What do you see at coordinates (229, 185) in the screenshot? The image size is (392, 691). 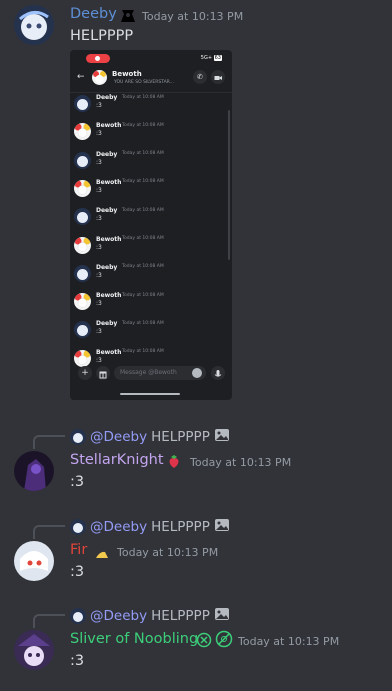 I see `phone-scrollbar` at bounding box center [229, 185].